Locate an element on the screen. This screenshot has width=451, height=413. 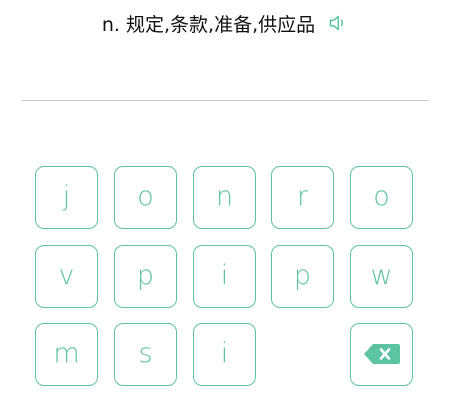
letter-key: r is located at coordinates (302, 197).